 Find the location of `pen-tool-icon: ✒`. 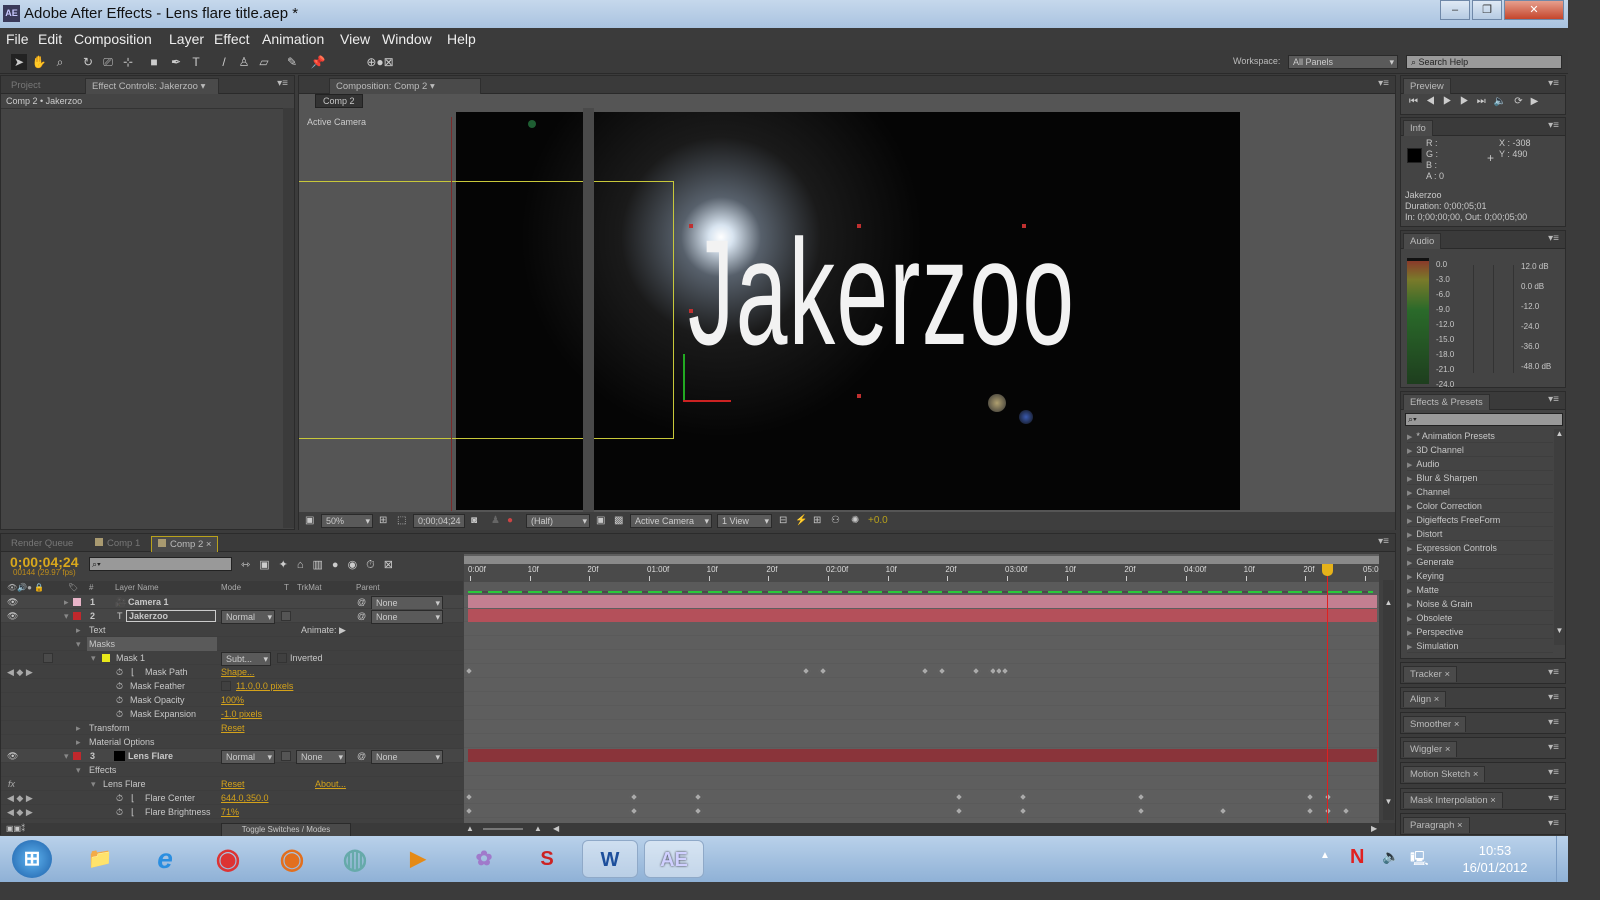

pen-tool-icon: ✒ is located at coordinates (176, 62).